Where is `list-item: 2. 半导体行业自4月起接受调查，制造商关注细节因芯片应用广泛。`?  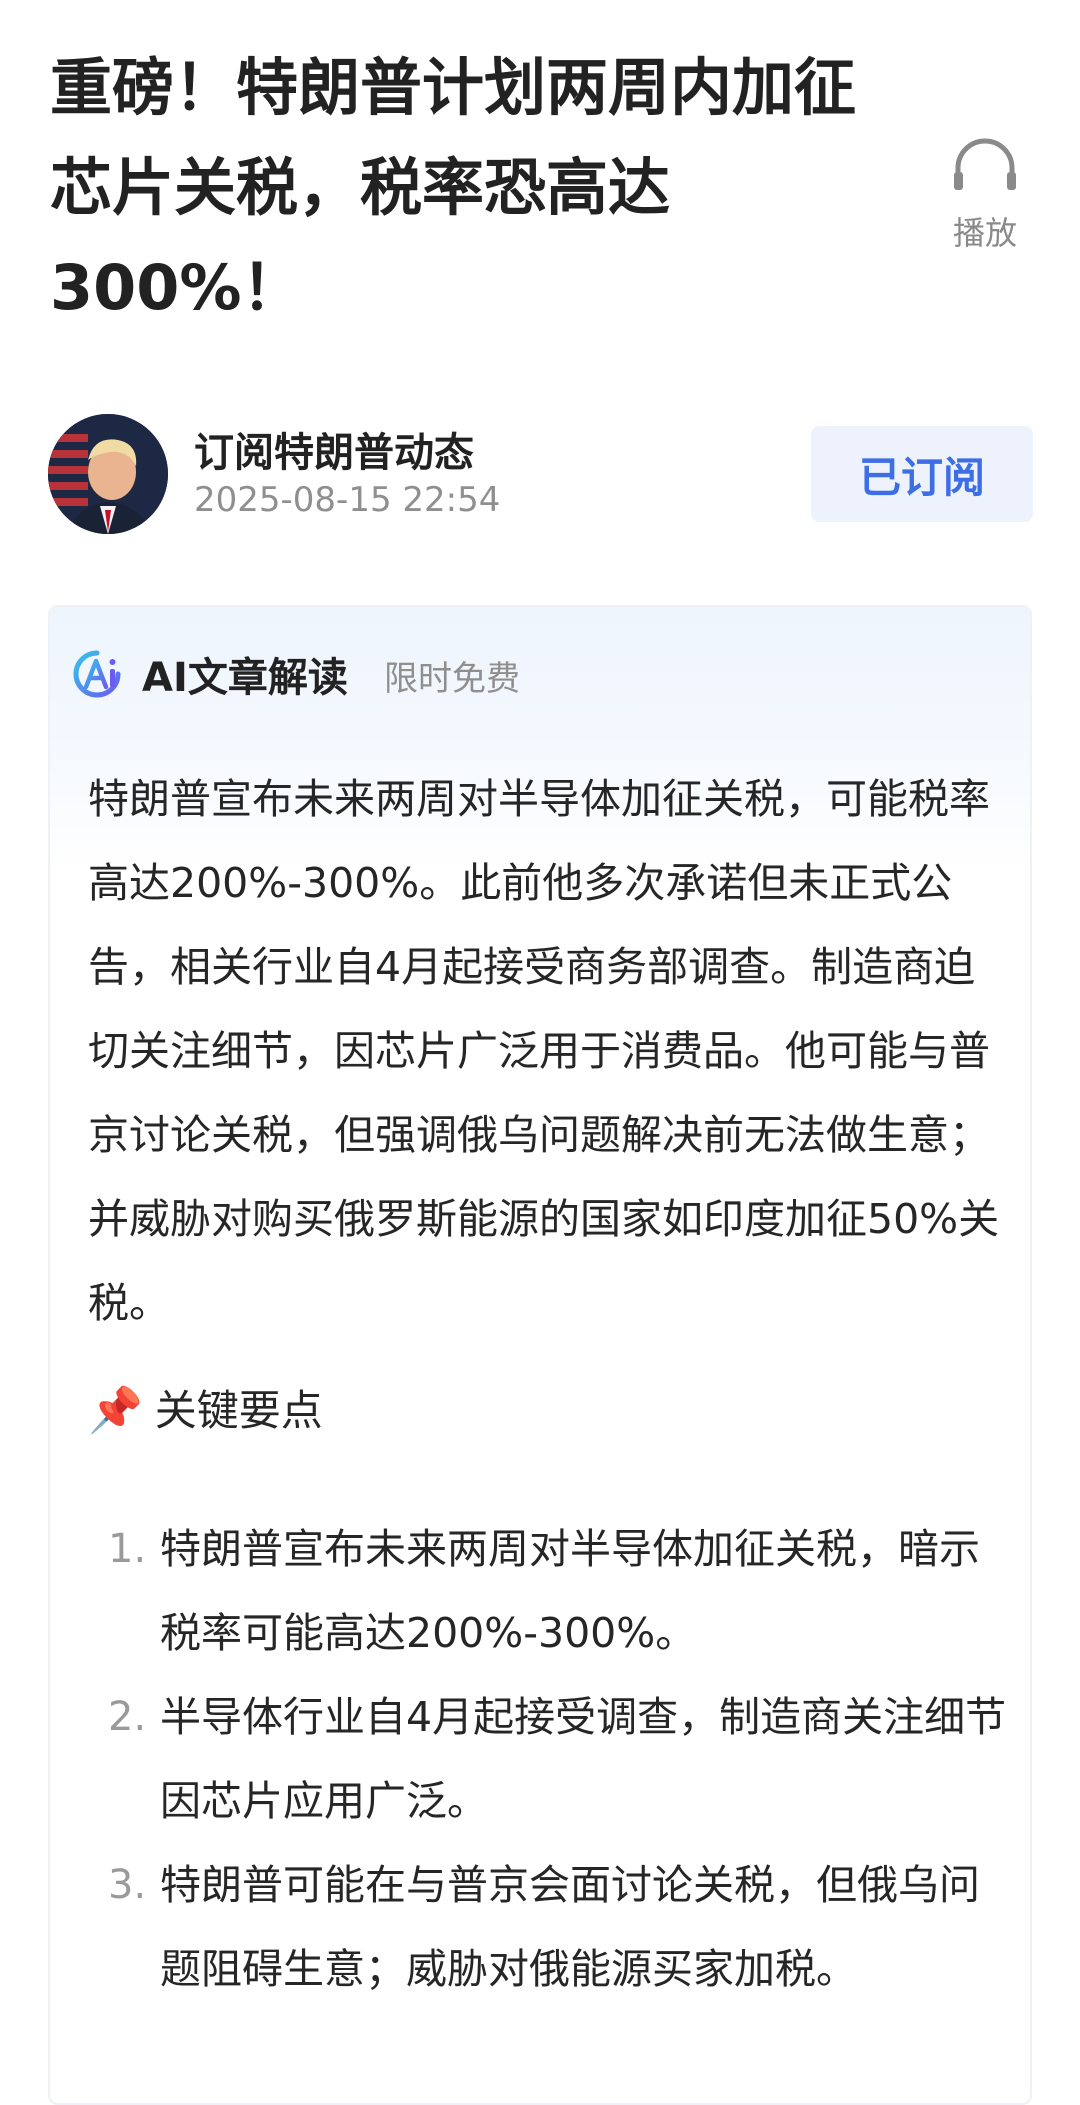
list-item: 2. 半导体行业自4月起接受调查，制造商关注细节因芯片应用广泛。 is located at coordinates (548, 1759).